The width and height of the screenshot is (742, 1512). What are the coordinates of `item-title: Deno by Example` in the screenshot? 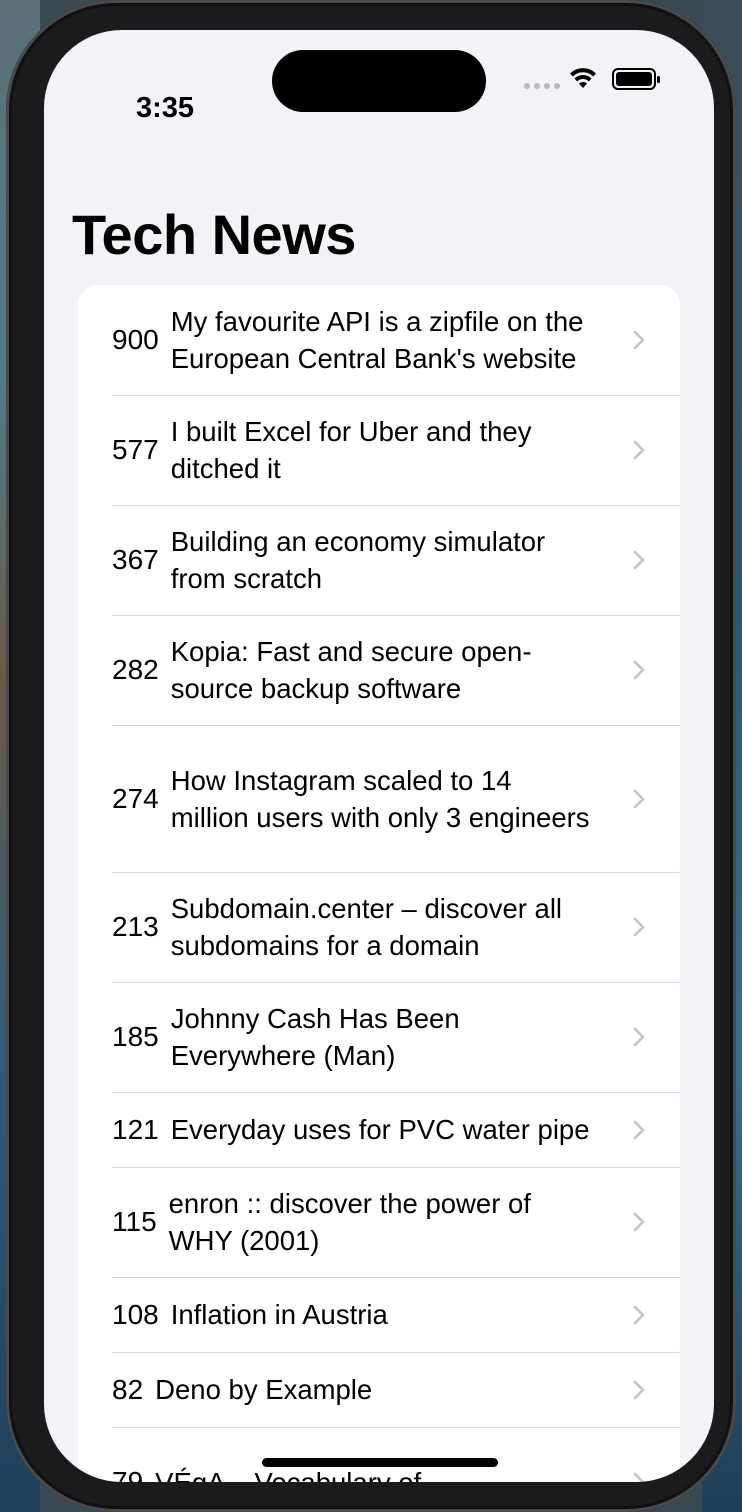 It's located at (264, 1389).